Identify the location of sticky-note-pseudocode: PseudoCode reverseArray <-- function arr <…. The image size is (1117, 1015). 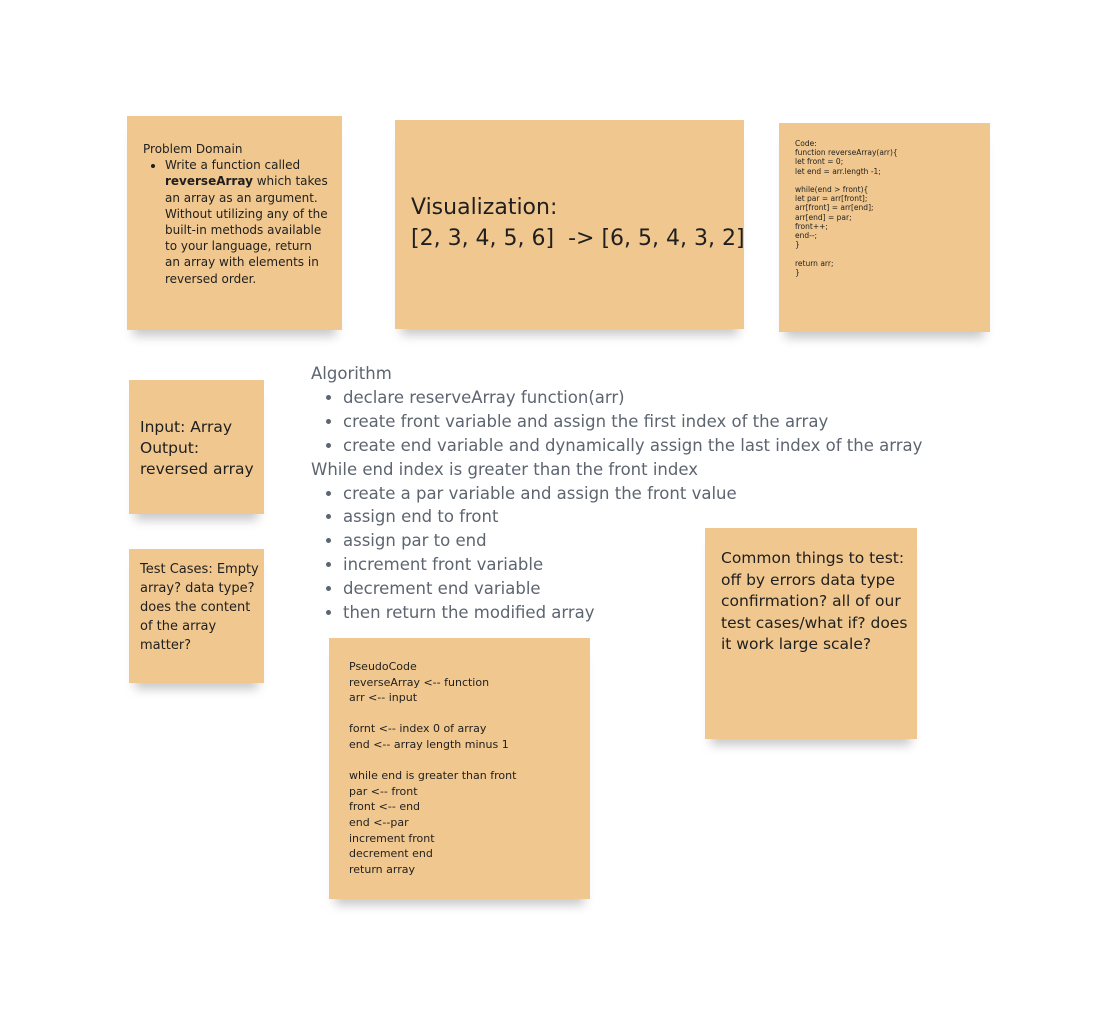
(459, 768).